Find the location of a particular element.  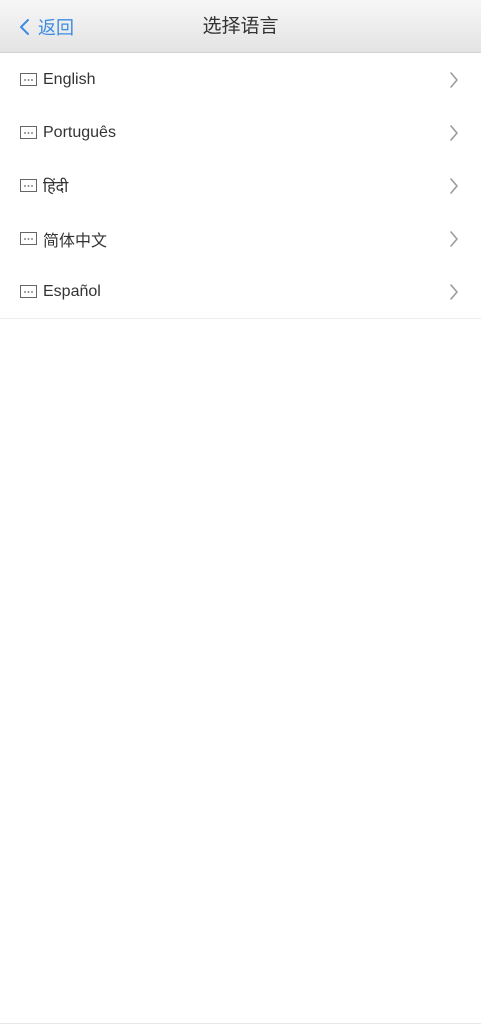

language-item-portuguese: Português is located at coordinates (240, 132).